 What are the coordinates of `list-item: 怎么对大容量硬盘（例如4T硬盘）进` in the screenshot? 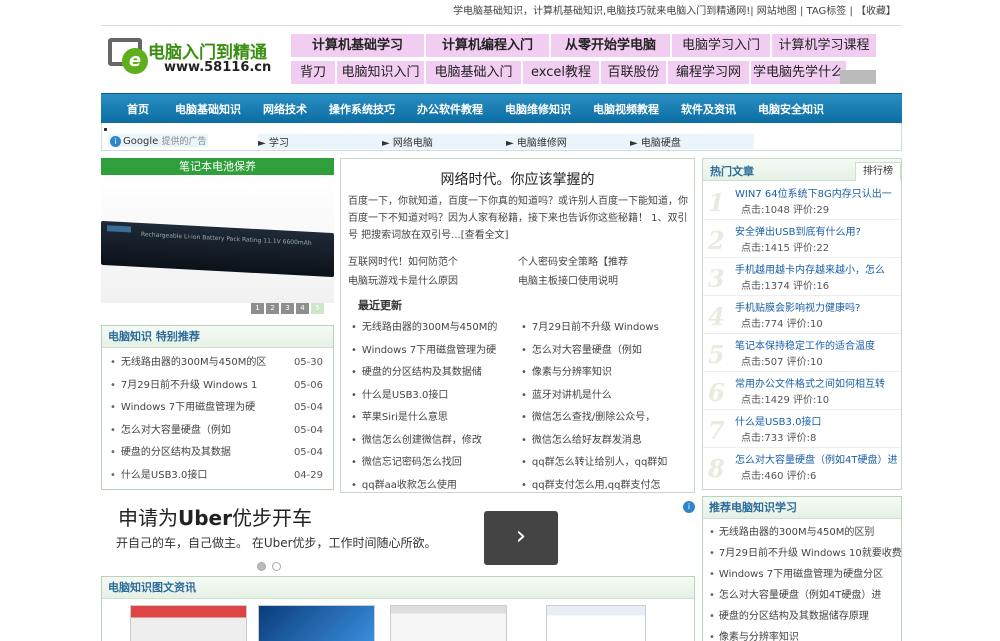 It's located at (802, 595).